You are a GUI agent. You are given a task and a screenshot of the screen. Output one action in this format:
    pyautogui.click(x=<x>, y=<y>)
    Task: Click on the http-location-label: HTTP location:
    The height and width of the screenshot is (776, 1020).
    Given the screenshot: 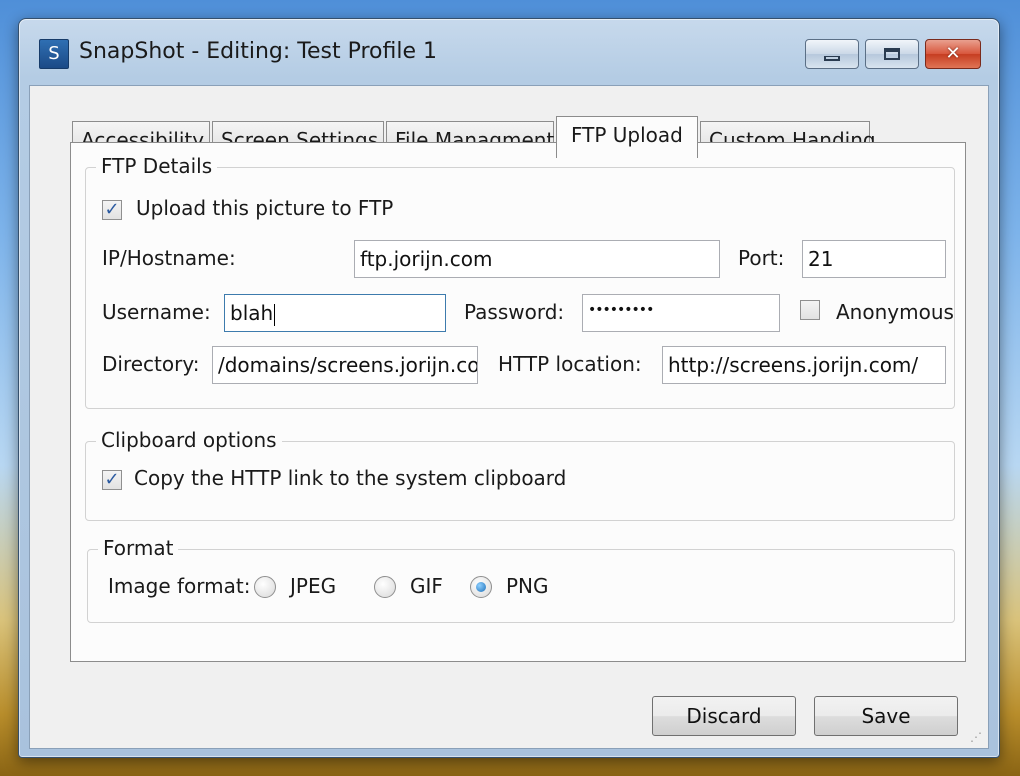 What is the action you would take?
    pyautogui.click(x=570, y=364)
    